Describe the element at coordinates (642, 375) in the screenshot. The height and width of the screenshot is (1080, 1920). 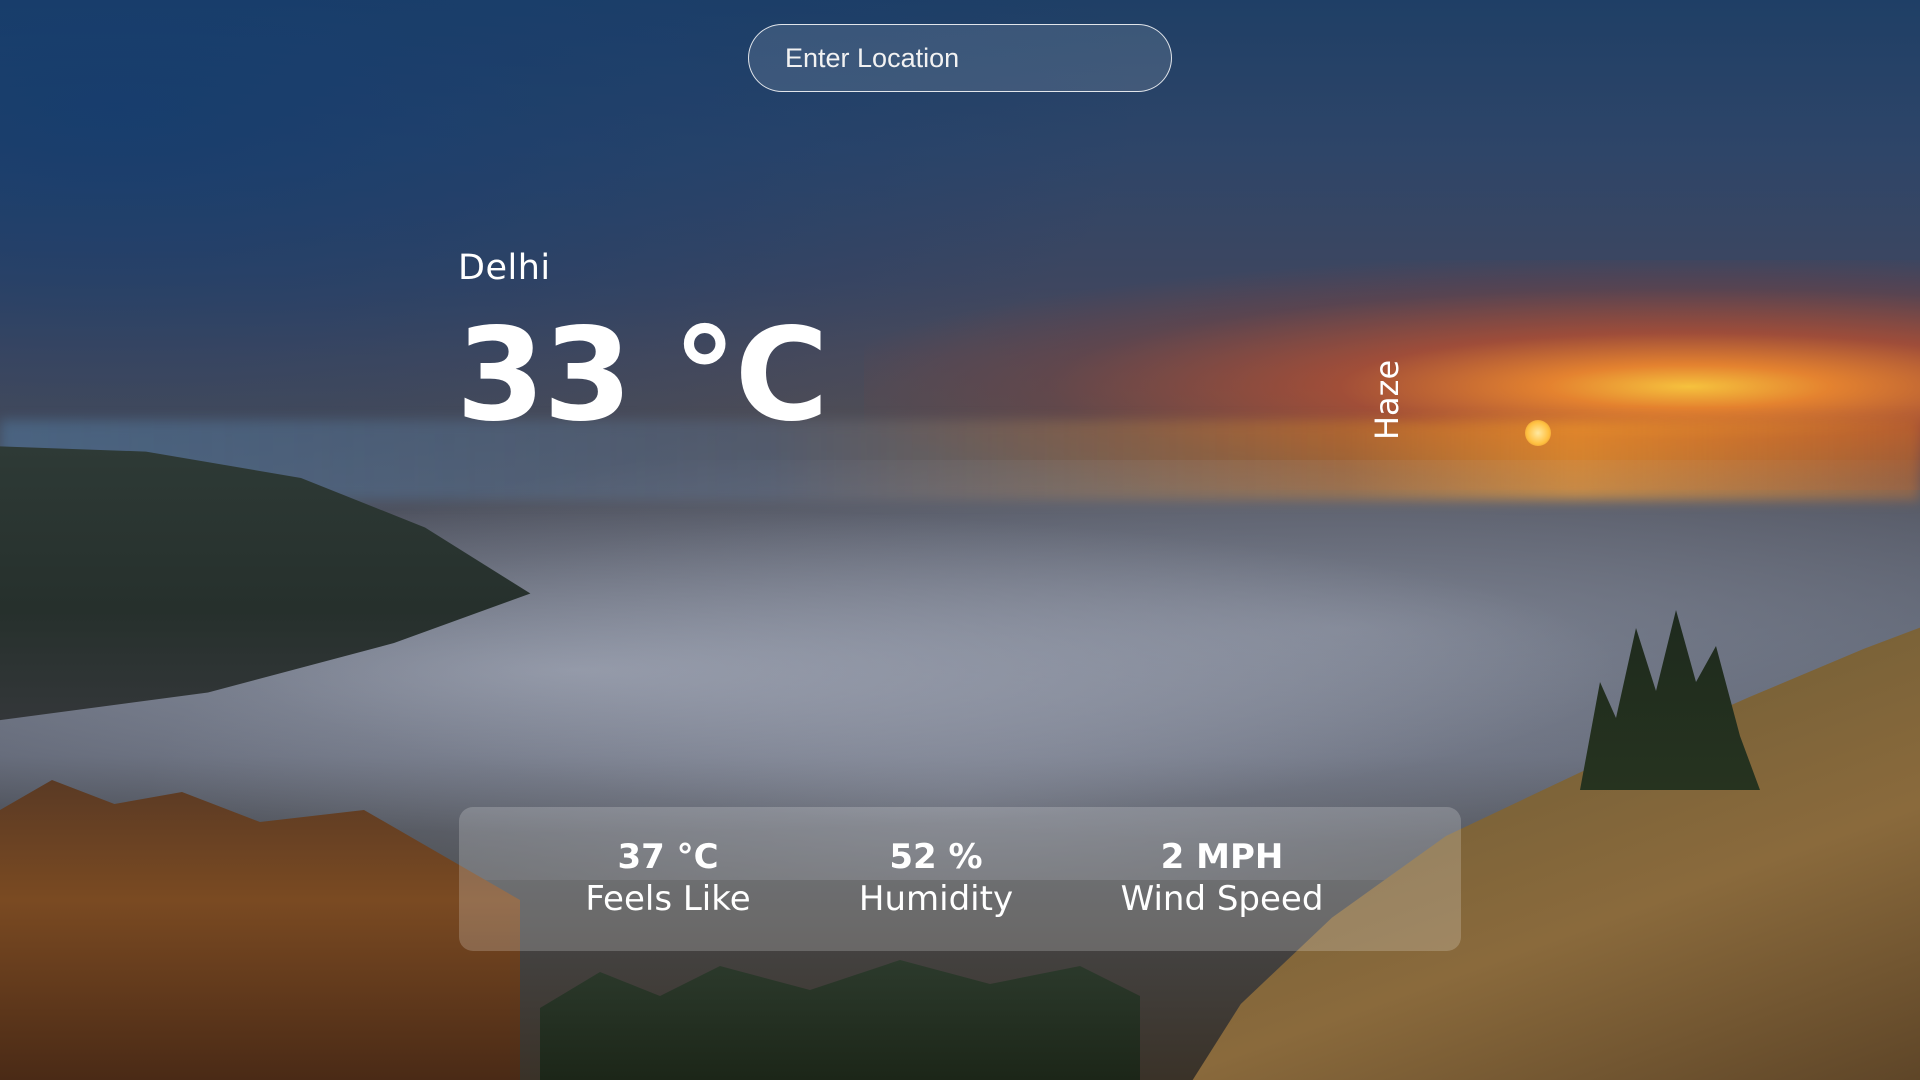
I see `current-temperature: 33 °C` at that location.